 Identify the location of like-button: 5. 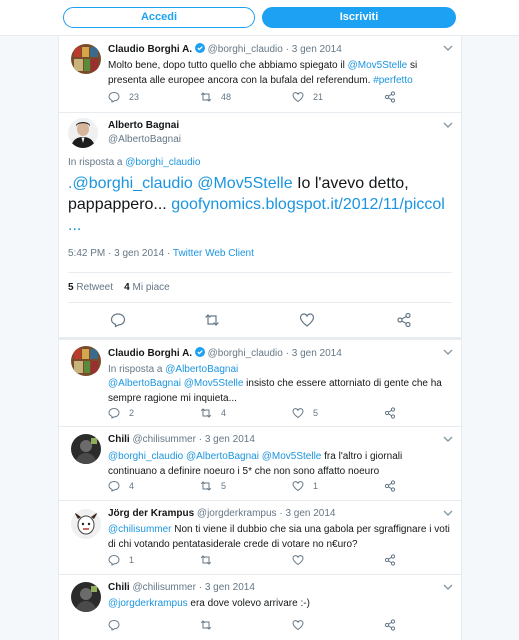
(305, 413).